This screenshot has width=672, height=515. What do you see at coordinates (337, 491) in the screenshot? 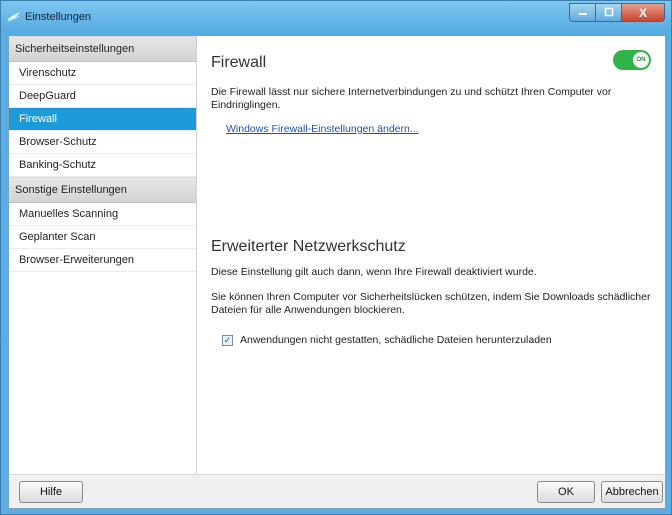
I see `dialog-button-bar: Hilfe OK Abbrechen` at bounding box center [337, 491].